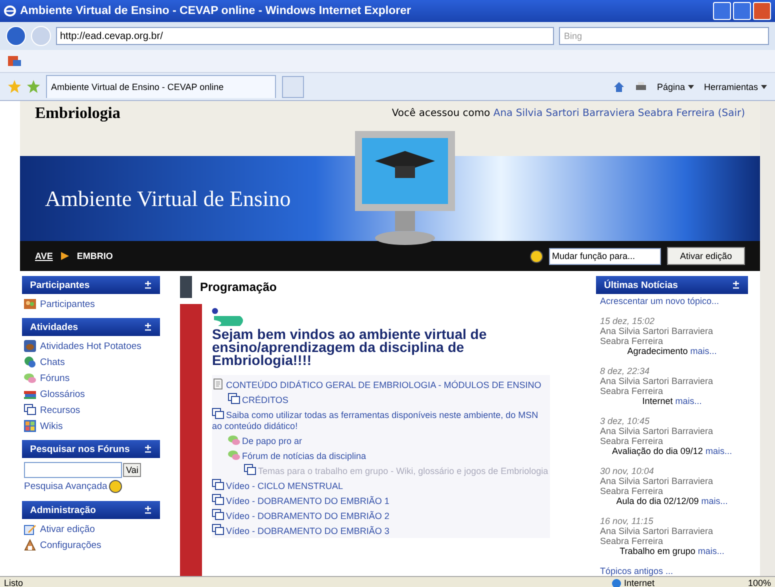 This screenshot has height=587, width=775. What do you see at coordinates (91, 362) in the screenshot?
I see `block-link: Chats` at bounding box center [91, 362].